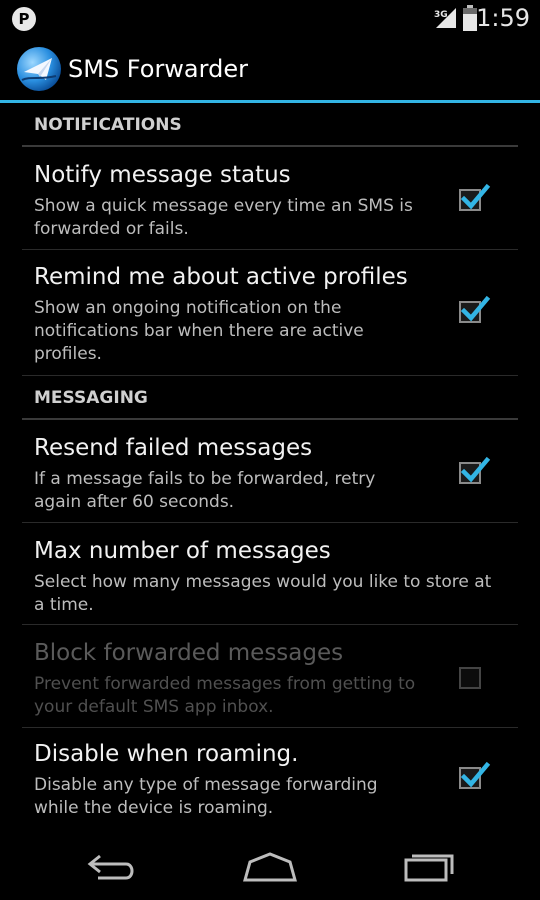  What do you see at coordinates (173, 448) in the screenshot?
I see `pref-title: Resend failed messages` at bounding box center [173, 448].